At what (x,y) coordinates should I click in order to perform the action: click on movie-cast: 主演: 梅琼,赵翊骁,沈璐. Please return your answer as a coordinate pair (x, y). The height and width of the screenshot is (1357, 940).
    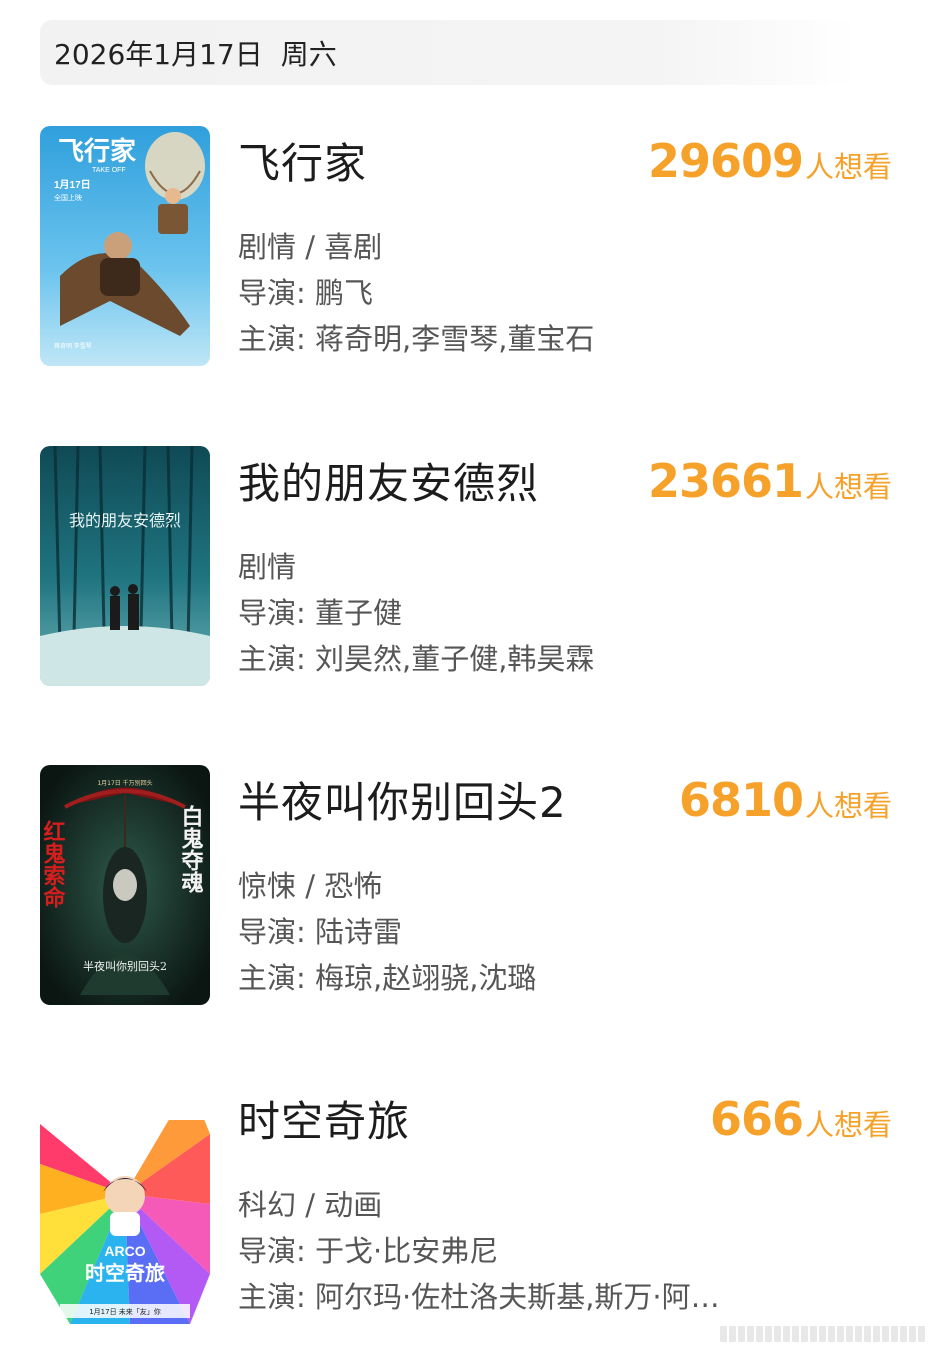
    Looking at the image, I should click on (387, 976).